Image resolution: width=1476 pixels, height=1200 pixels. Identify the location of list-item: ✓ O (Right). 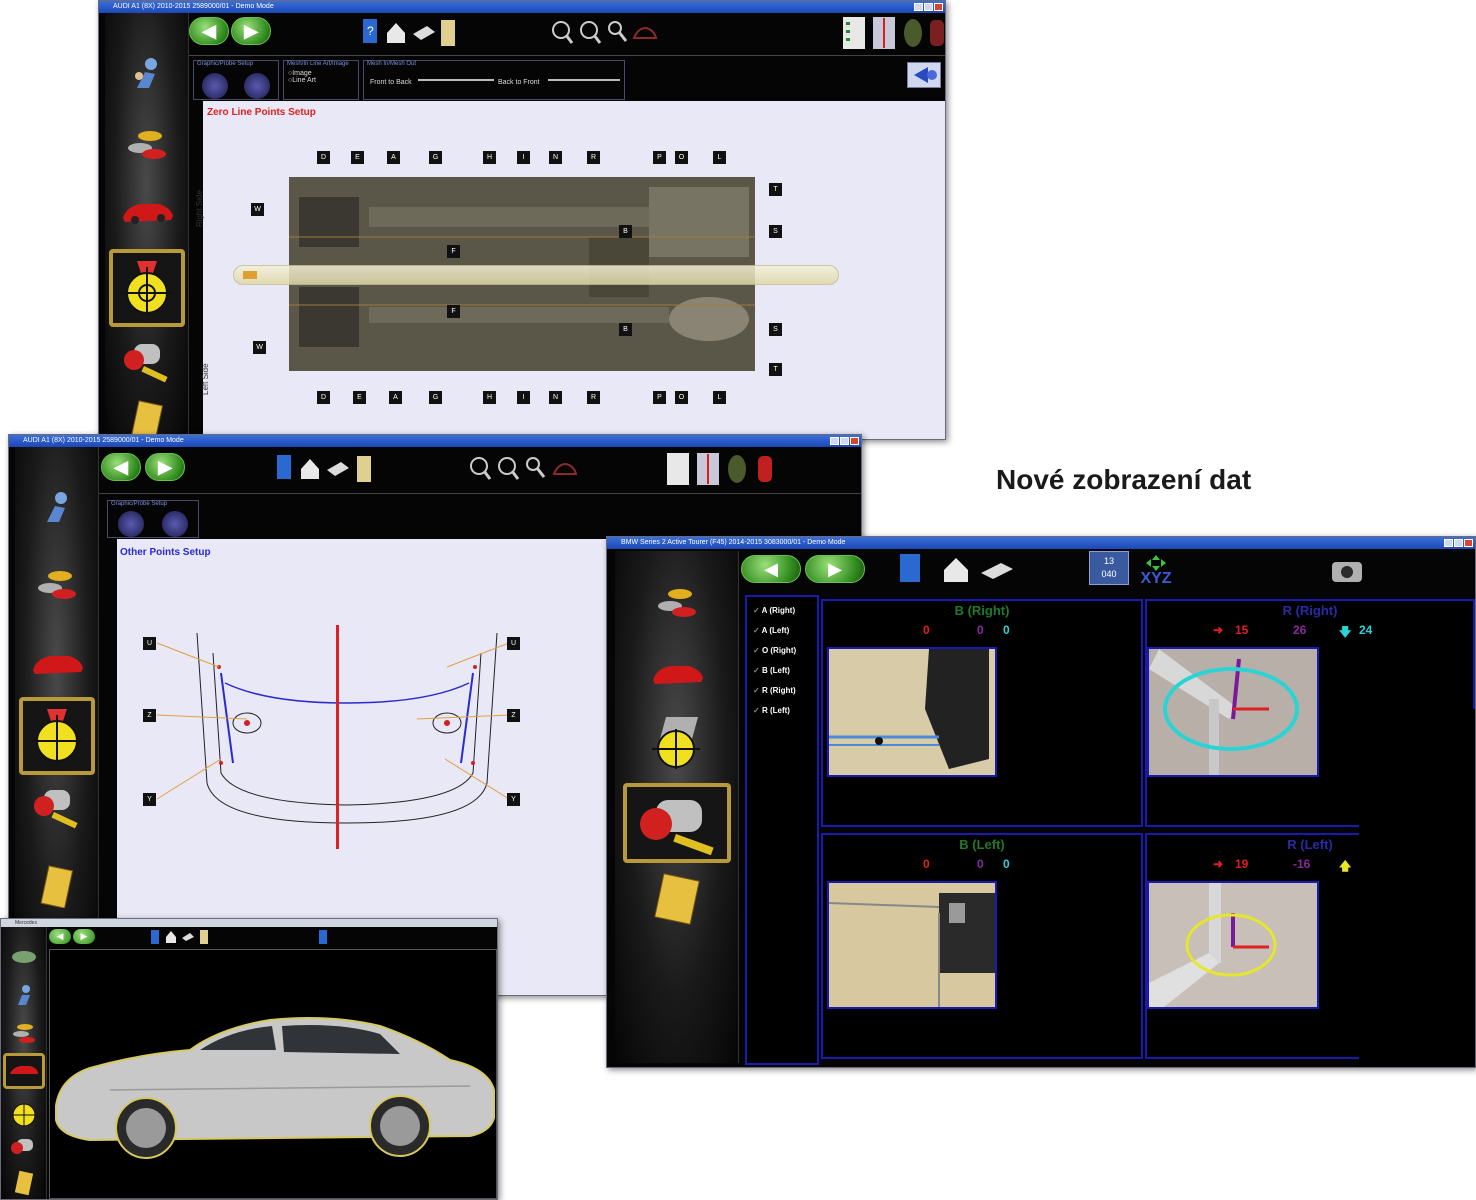
(782, 651).